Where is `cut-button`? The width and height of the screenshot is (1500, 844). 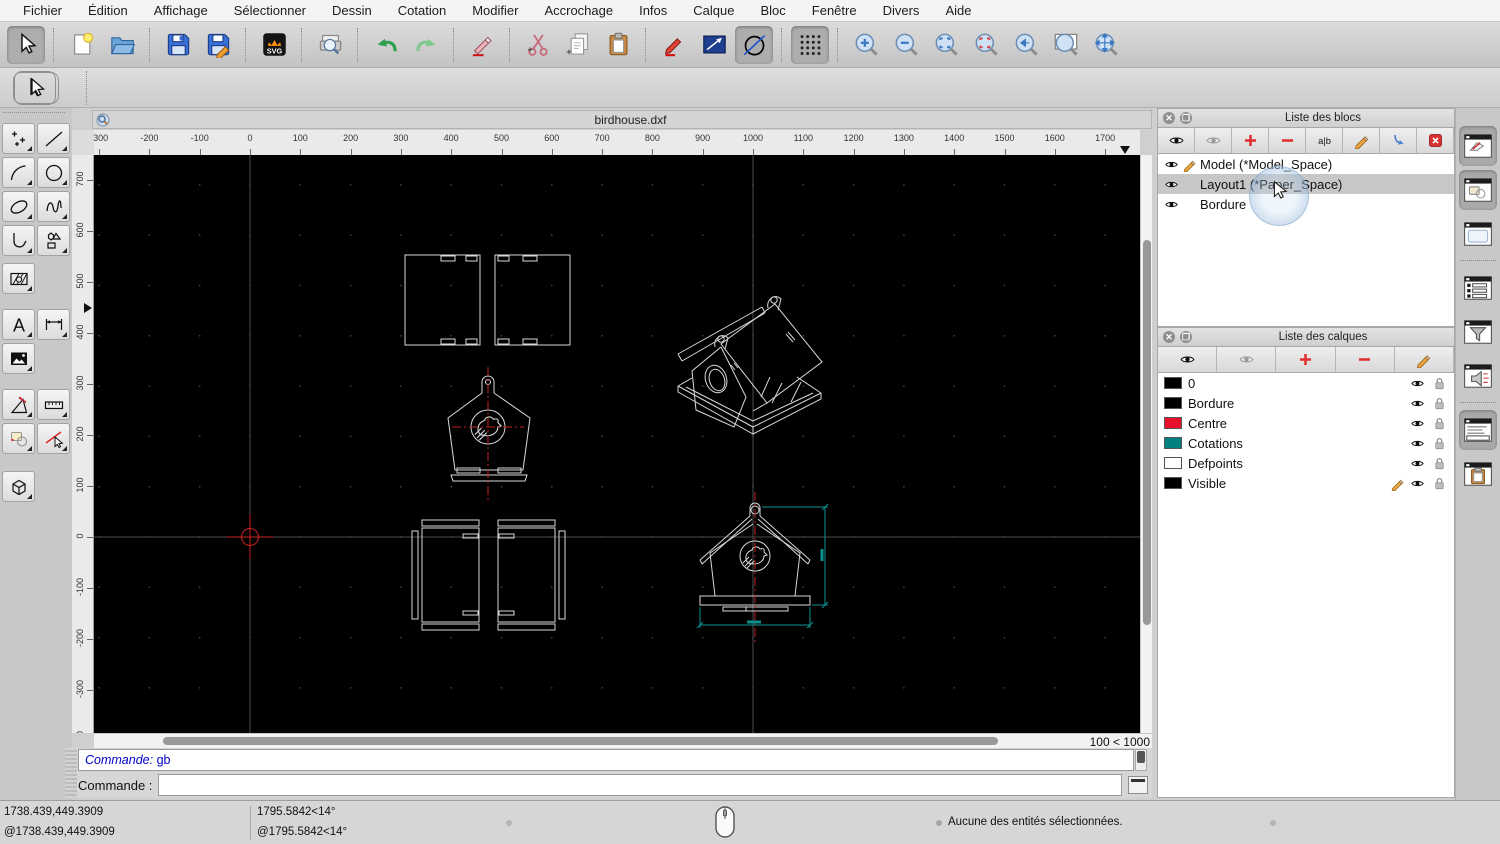
cut-button is located at coordinates (538, 45).